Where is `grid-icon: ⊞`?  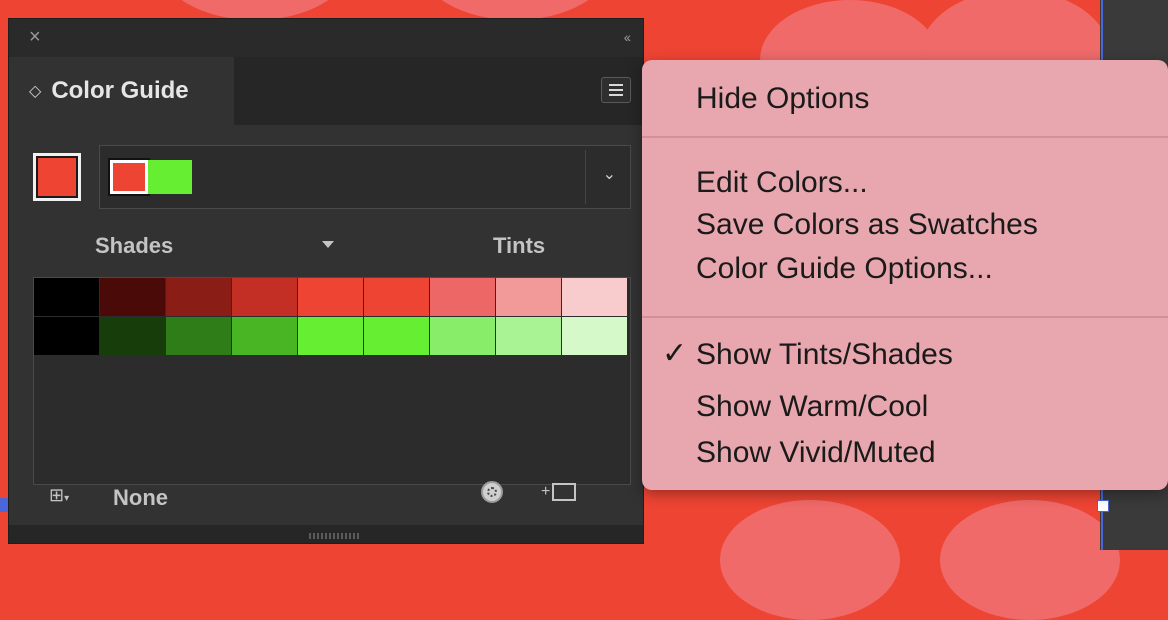 grid-icon: ⊞ is located at coordinates (57, 495).